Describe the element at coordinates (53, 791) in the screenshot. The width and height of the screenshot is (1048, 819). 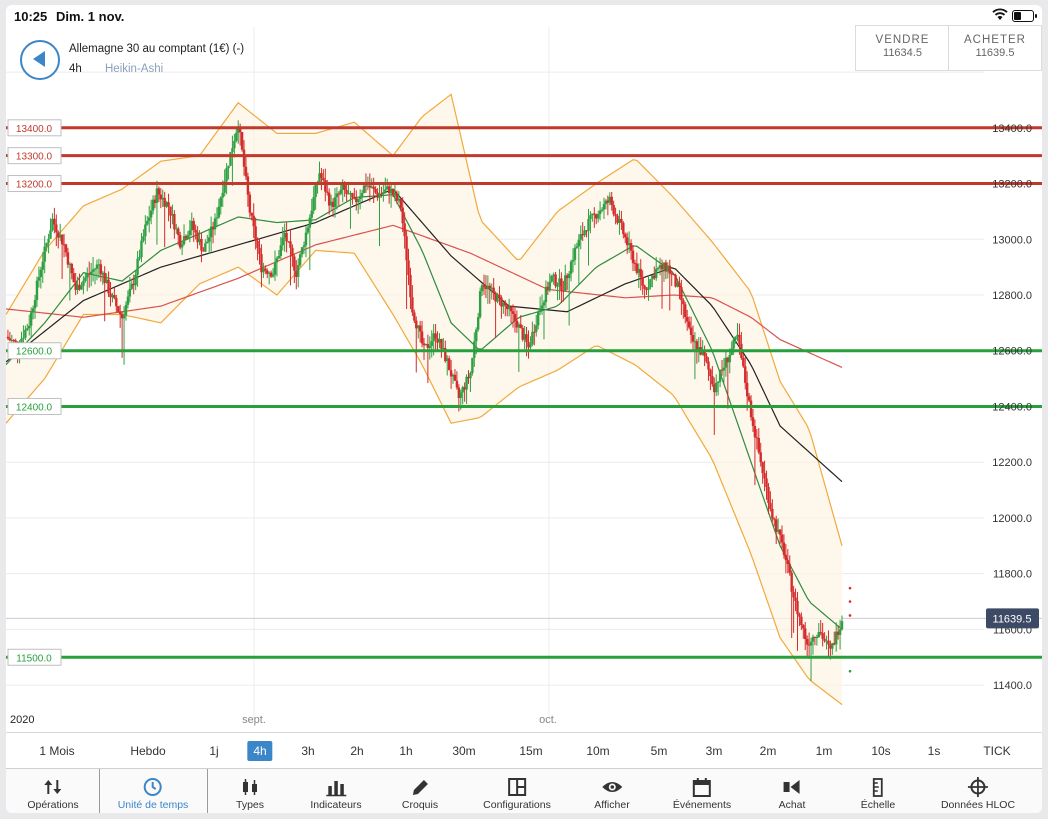
I see `toolbar-operations-button: Opérations` at that location.